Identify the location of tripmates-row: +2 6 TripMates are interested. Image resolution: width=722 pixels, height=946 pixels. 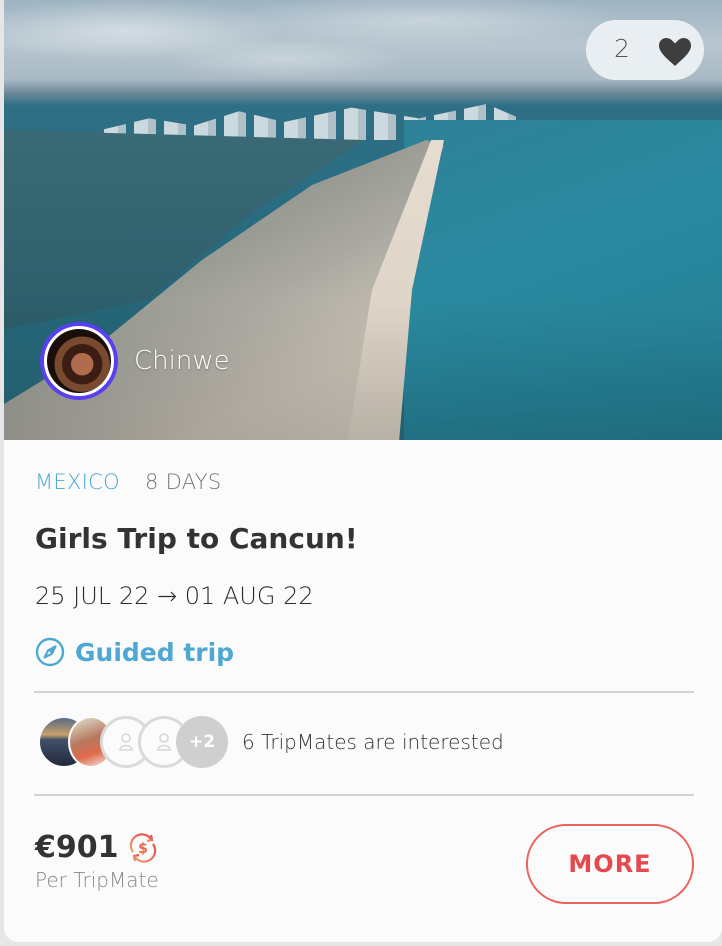
(271, 742).